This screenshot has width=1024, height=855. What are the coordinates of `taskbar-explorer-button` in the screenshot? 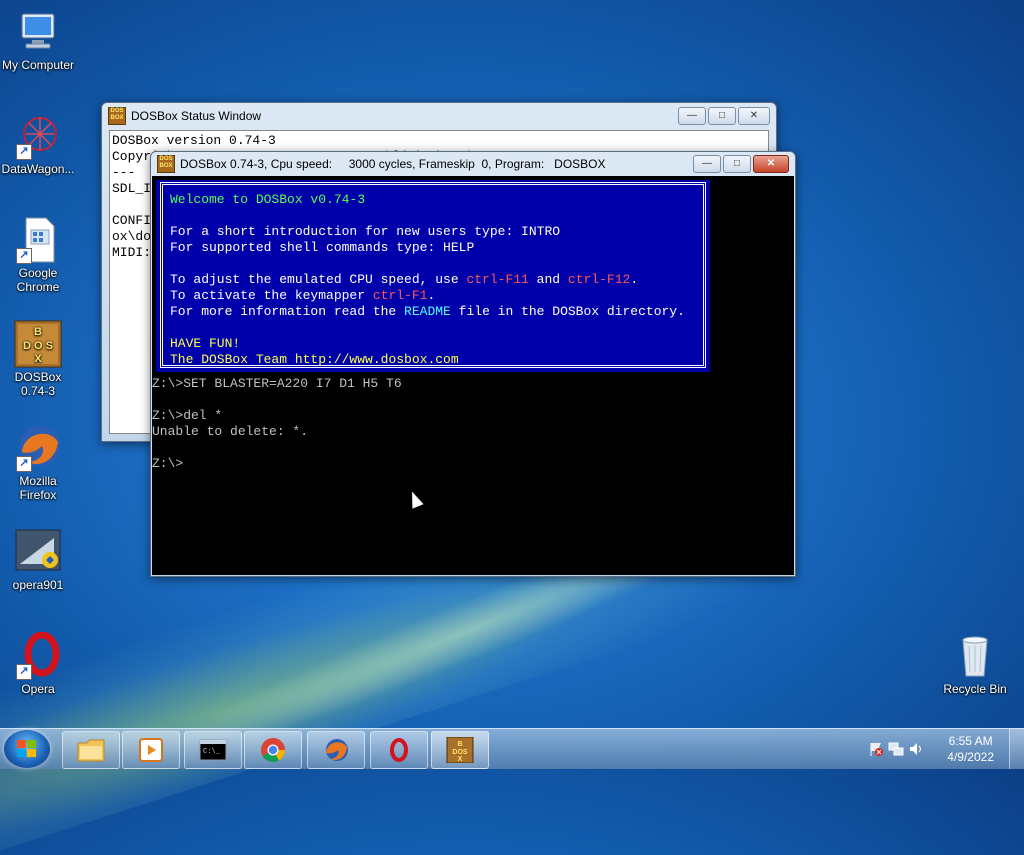 It's located at (91, 750).